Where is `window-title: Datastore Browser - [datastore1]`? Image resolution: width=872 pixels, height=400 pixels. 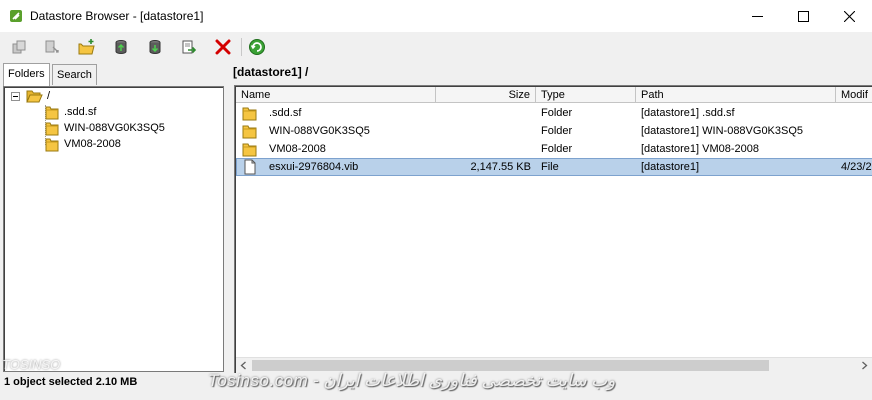
window-title: Datastore Browser - [datastore1] is located at coordinates (117, 16).